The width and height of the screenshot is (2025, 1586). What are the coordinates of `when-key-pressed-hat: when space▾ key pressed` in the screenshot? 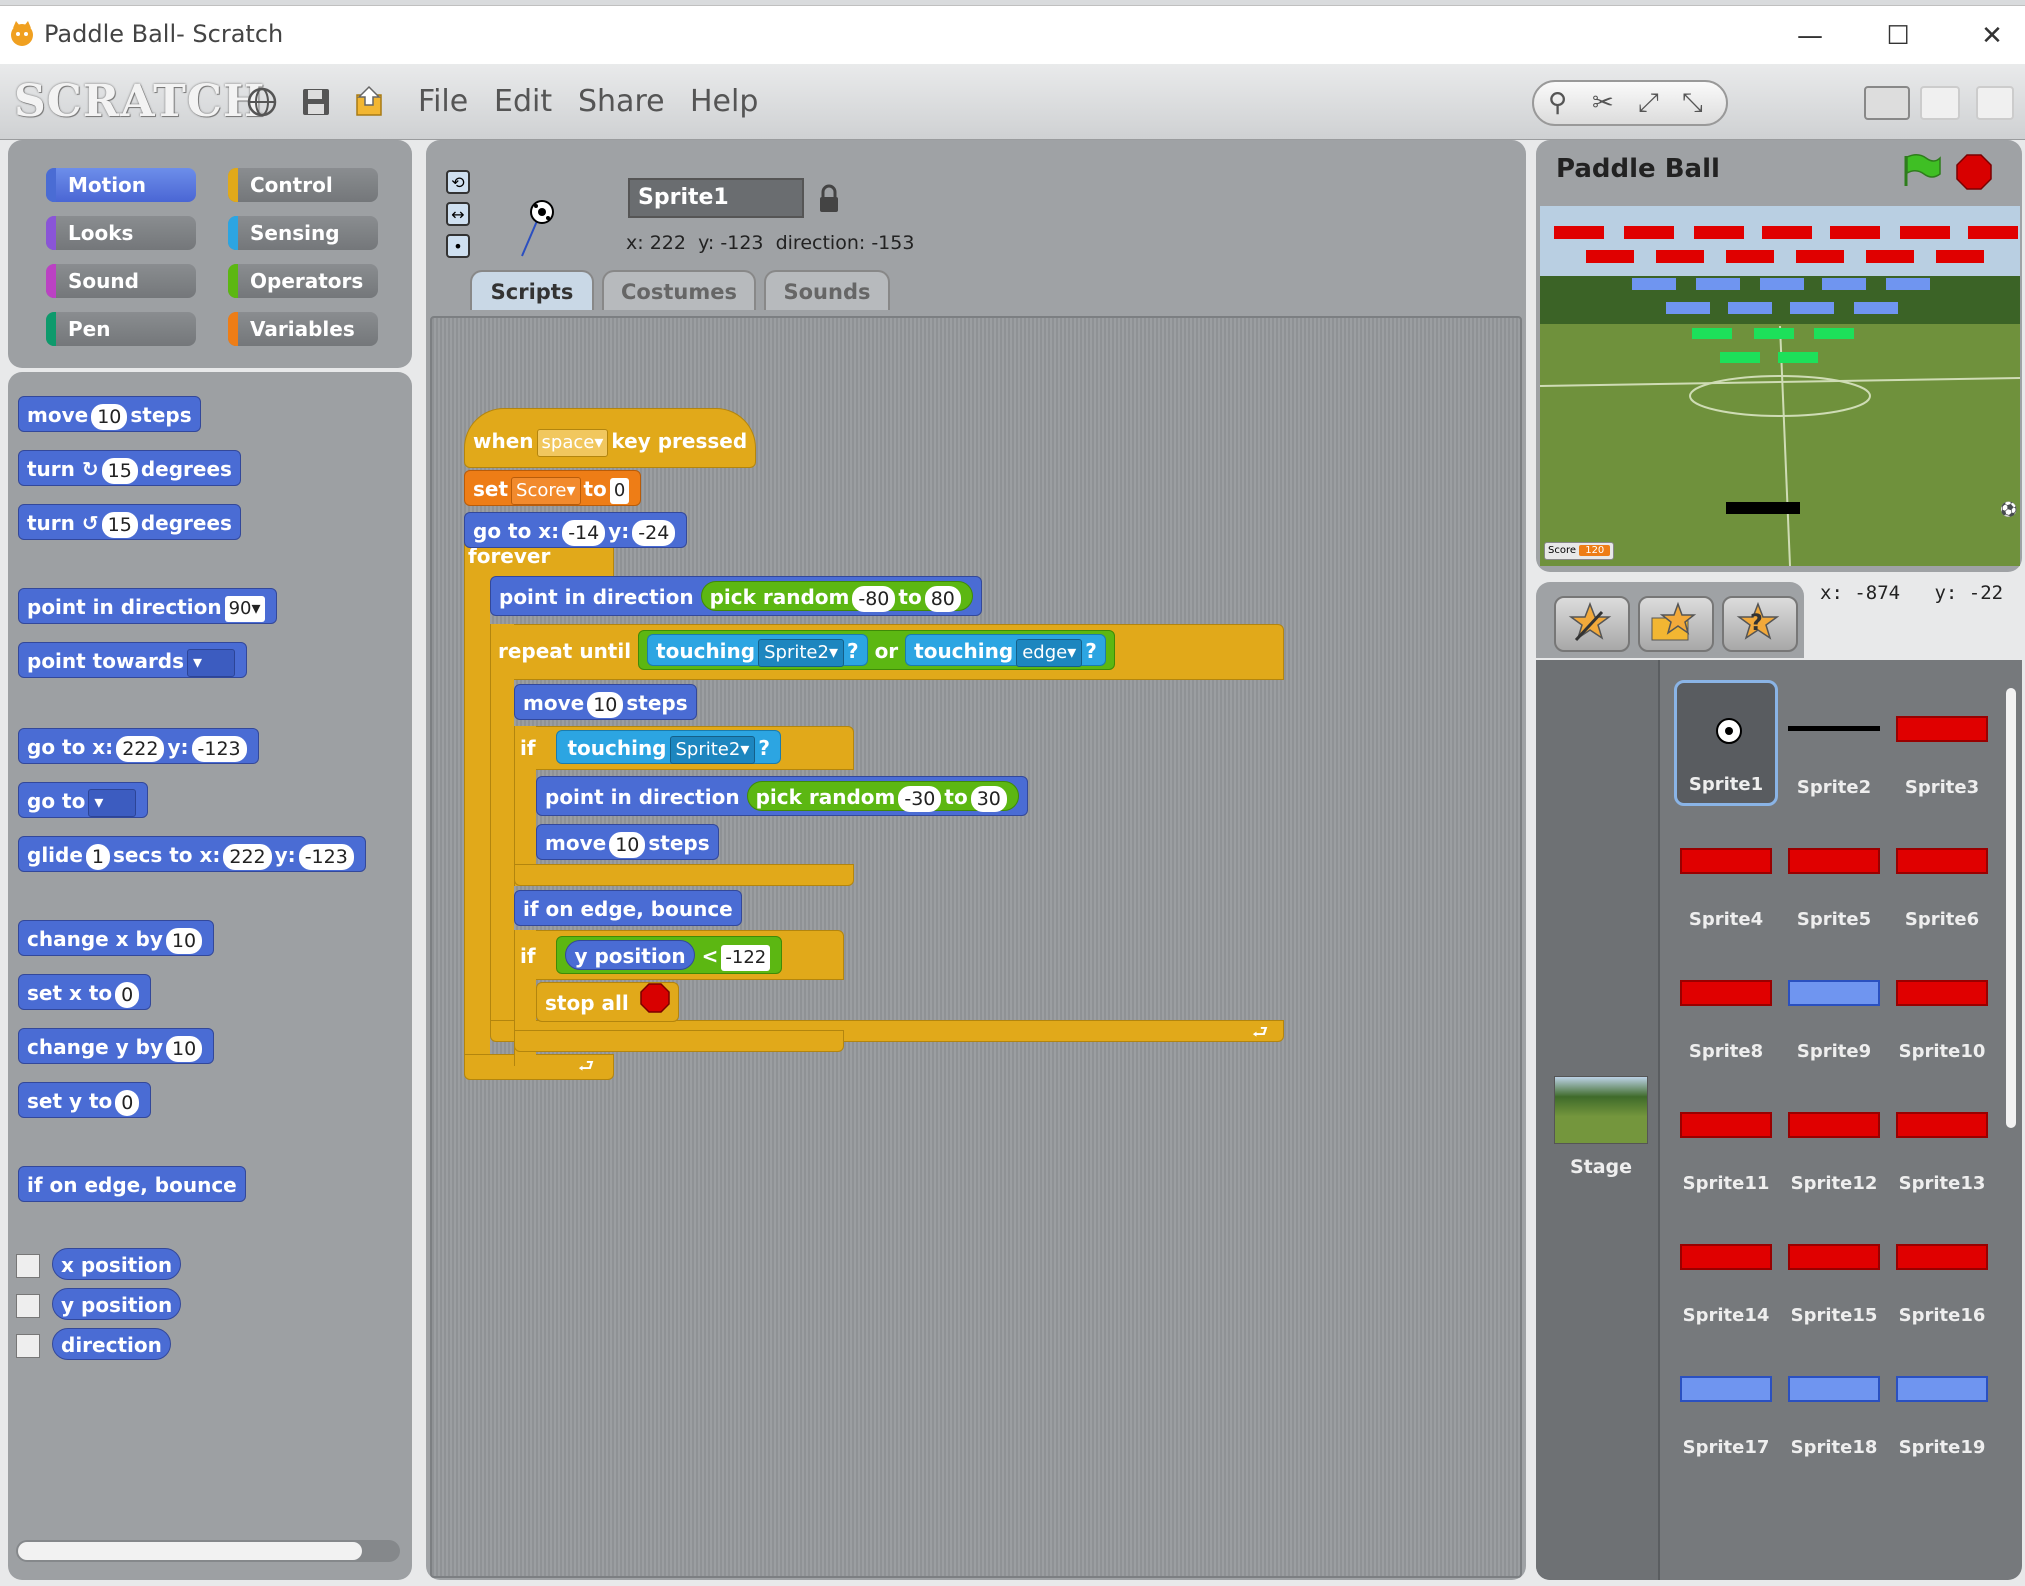 It's located at (610, 438).